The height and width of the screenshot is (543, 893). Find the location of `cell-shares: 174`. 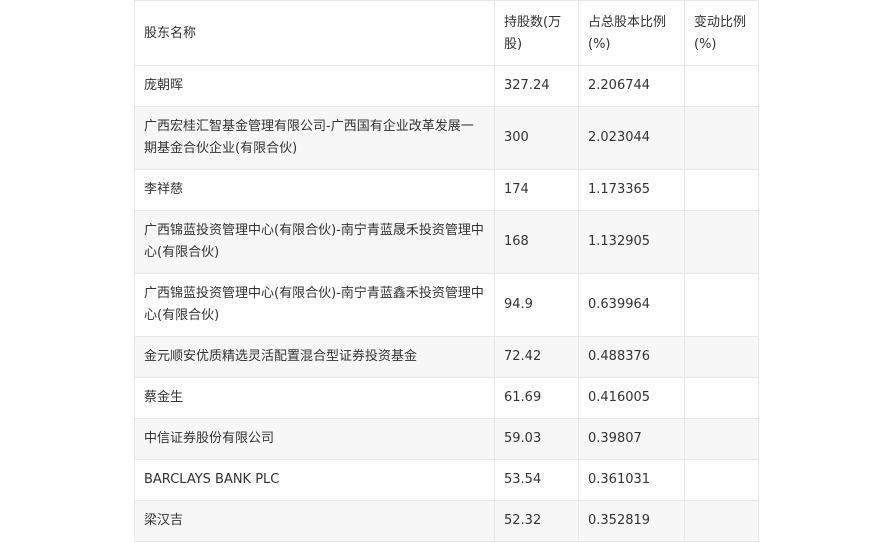

cell-shares: 174 is located at coordinates (536, 190).